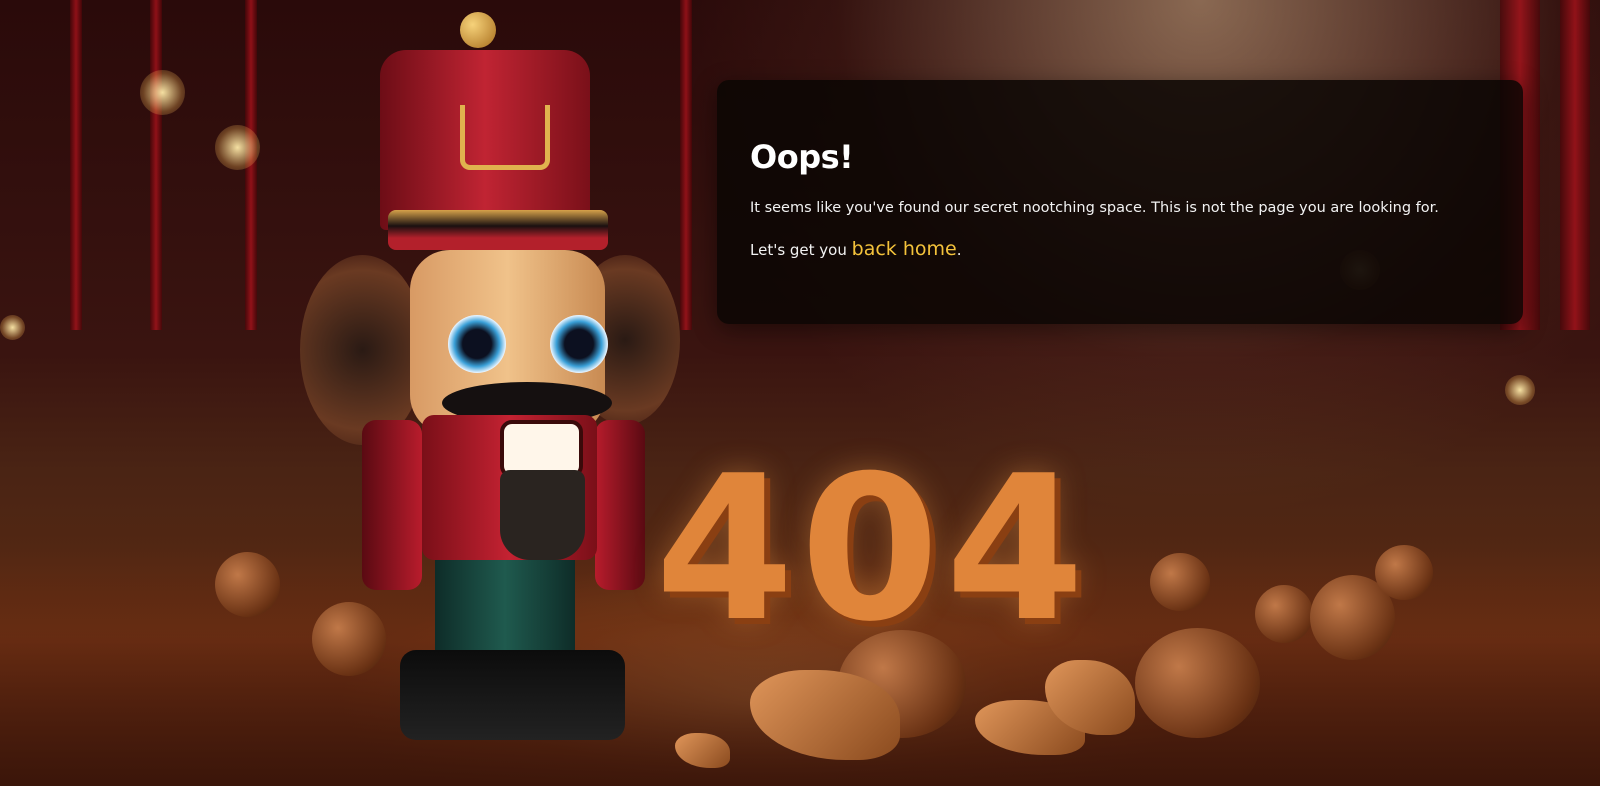 The image size is (1600, 786). Describe the element at coordinates (873, 549) in the screenshot. I see `error-code-404: 404` at that location.